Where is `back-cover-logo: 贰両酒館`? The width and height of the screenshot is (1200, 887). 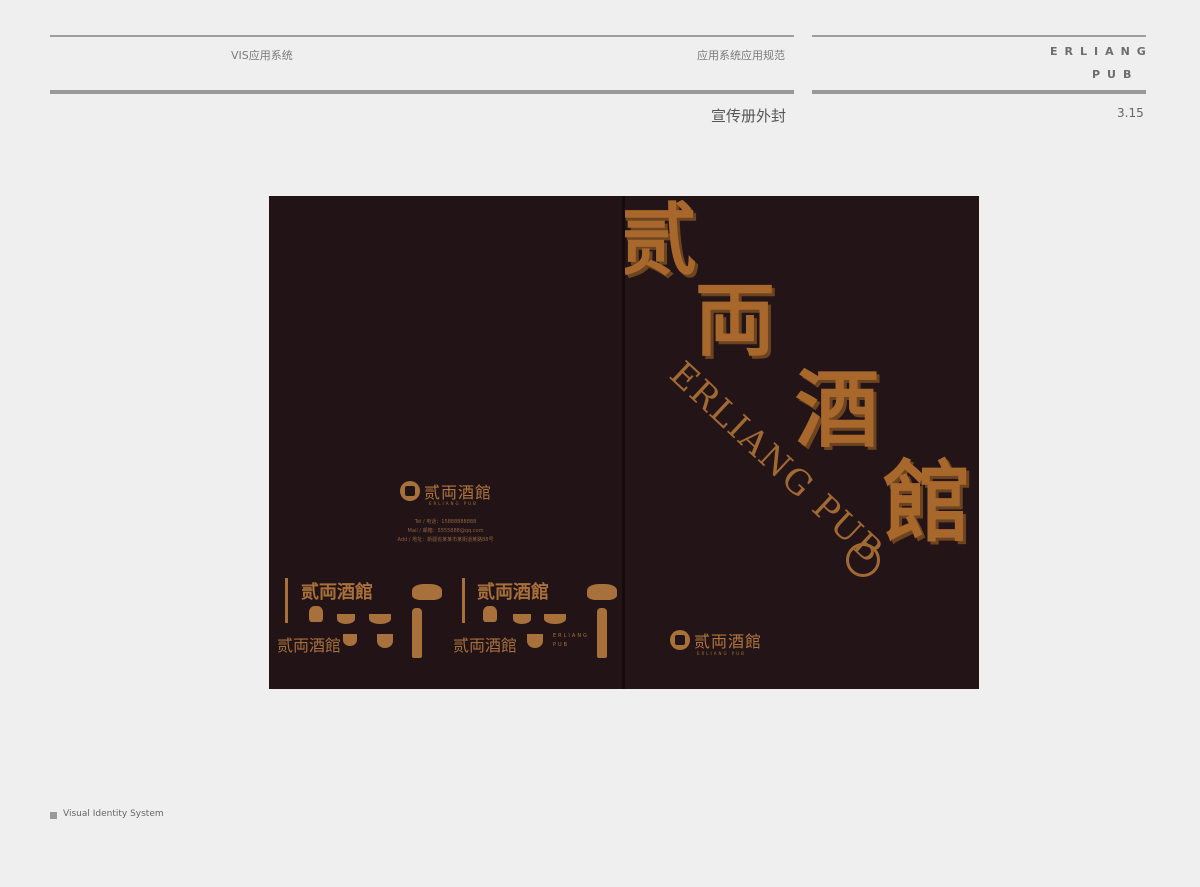 back-cover-logo: 贰両酒館 is located at coordinates (446, 491).